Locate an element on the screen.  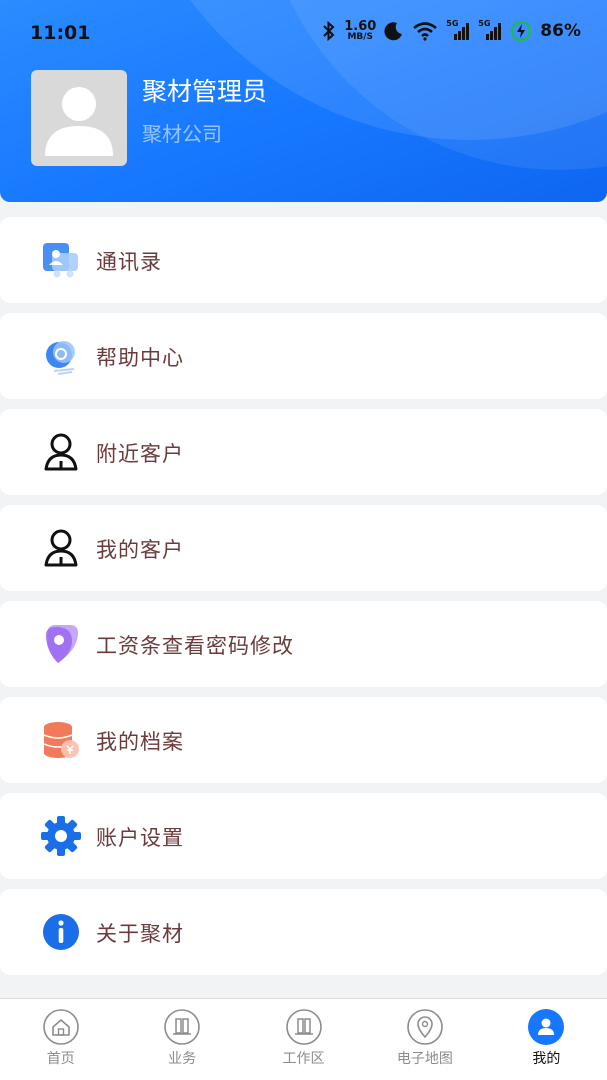
my-customer-icon is located at coordinates (61, 548).